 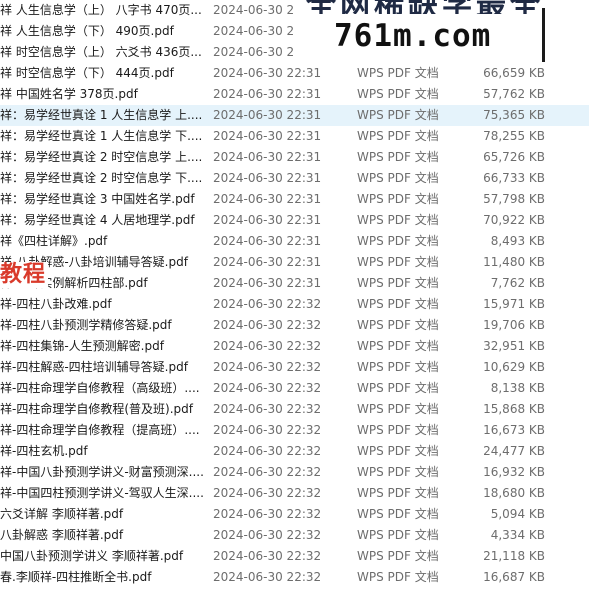 I want to click on file-name: 祥：易学经世真诠 3 中国姓名学.pdf, so click(x=97, y=199).